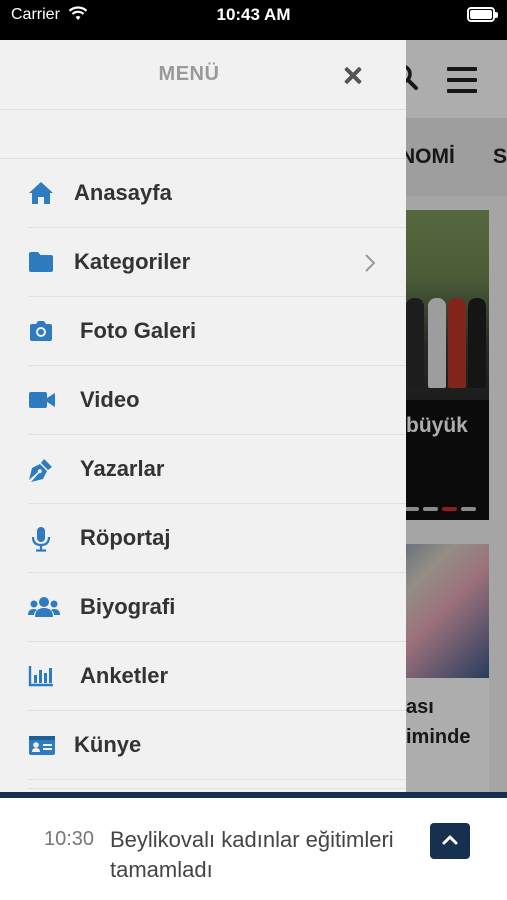 The width and height of the screenshot is (507, 900). I want to click on menu-item-label: Röportaj, so click(125, 537).